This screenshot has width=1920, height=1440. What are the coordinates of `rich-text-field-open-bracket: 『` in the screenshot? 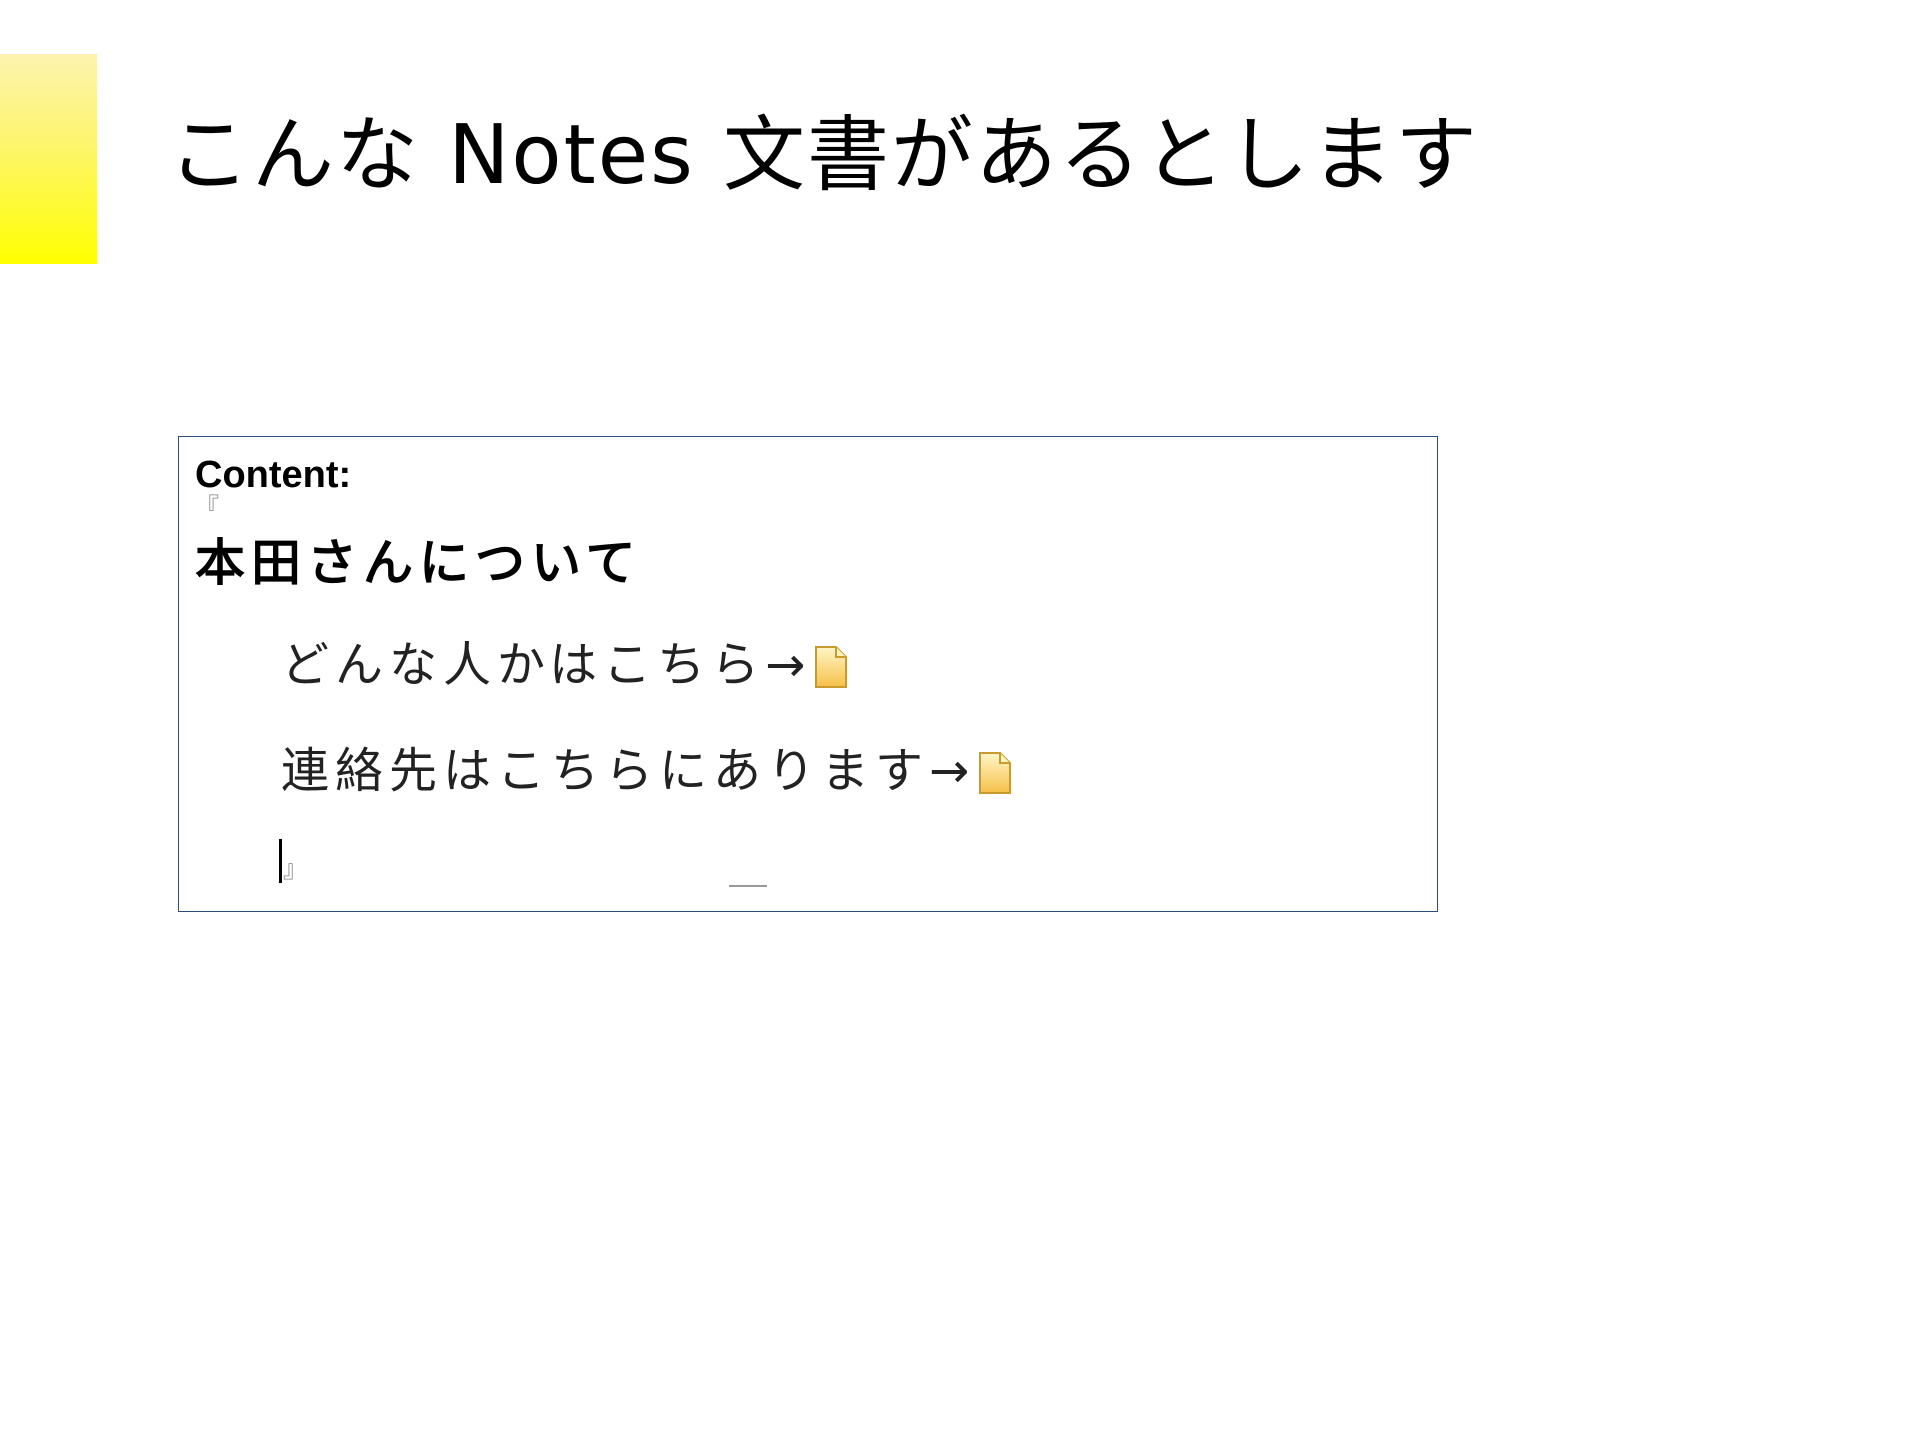 It's located at (207, 507).